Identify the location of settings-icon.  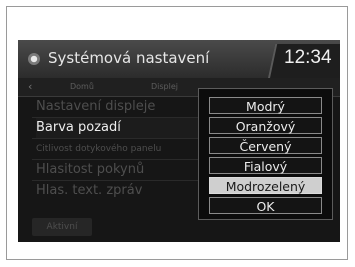
(34, 59).